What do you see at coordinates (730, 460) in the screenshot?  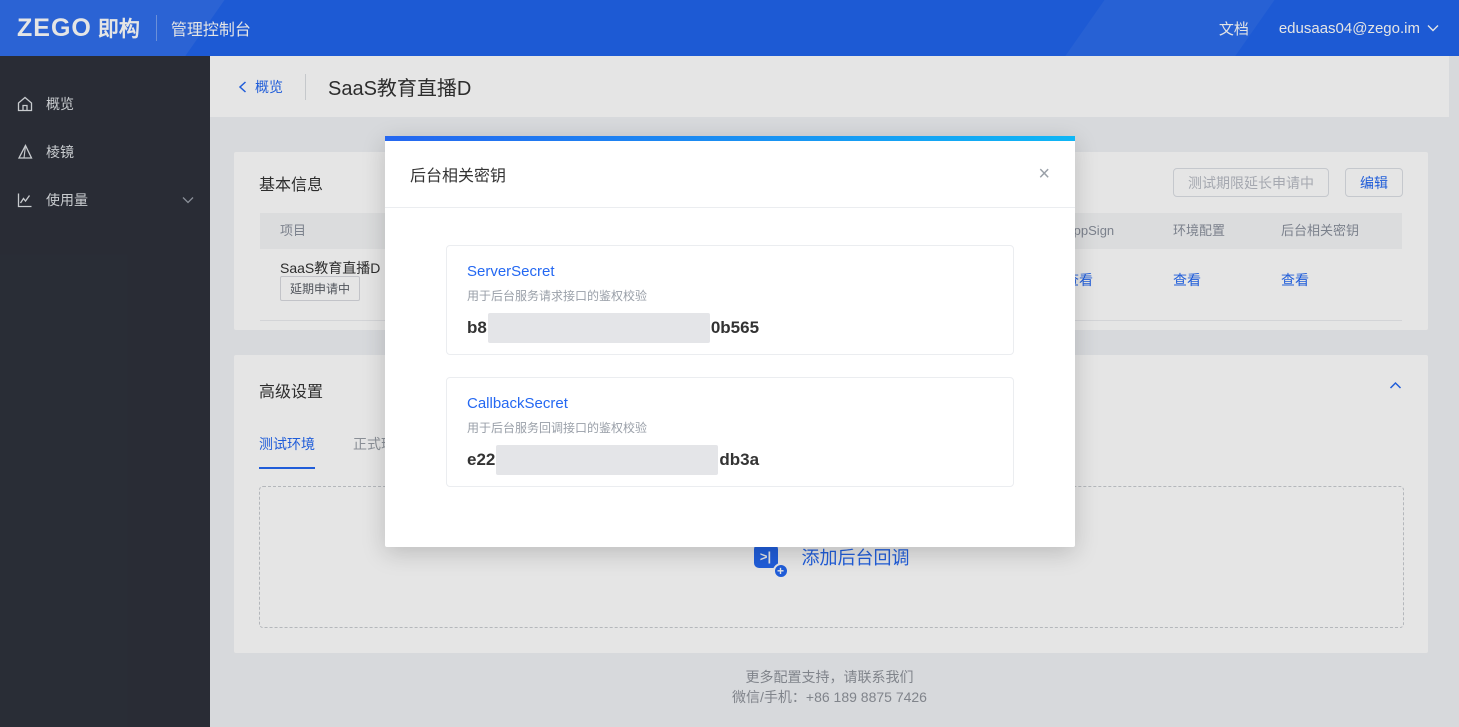 I see `callback-secret-value: e22 db3a` at bounding box center [730, 460].